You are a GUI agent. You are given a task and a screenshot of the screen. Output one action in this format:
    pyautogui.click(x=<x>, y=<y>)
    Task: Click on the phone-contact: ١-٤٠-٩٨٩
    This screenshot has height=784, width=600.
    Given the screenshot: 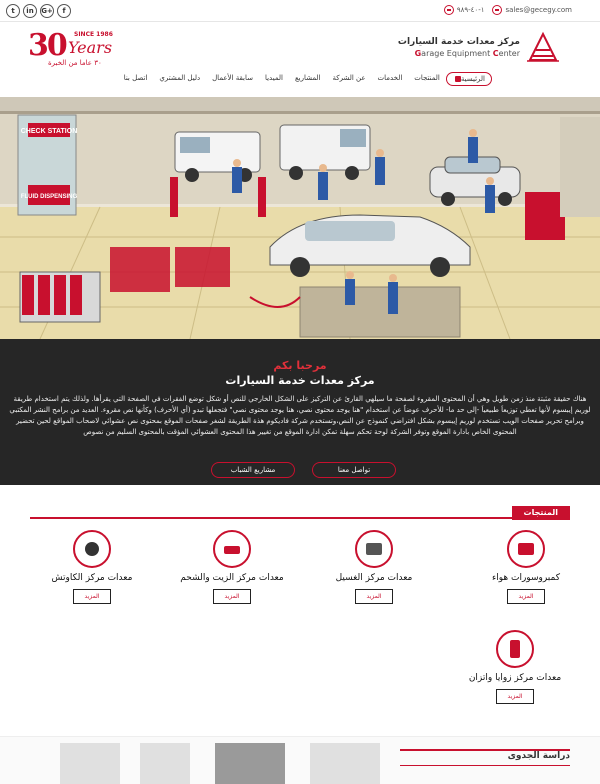 What is the action you would take?
    pyautogui.click(x=464, y=10)
    